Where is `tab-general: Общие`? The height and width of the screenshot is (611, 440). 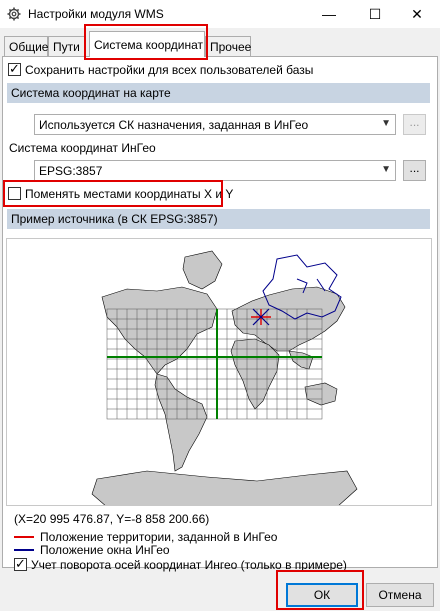
tab-general: Общие is located at coordinates (26, 46).